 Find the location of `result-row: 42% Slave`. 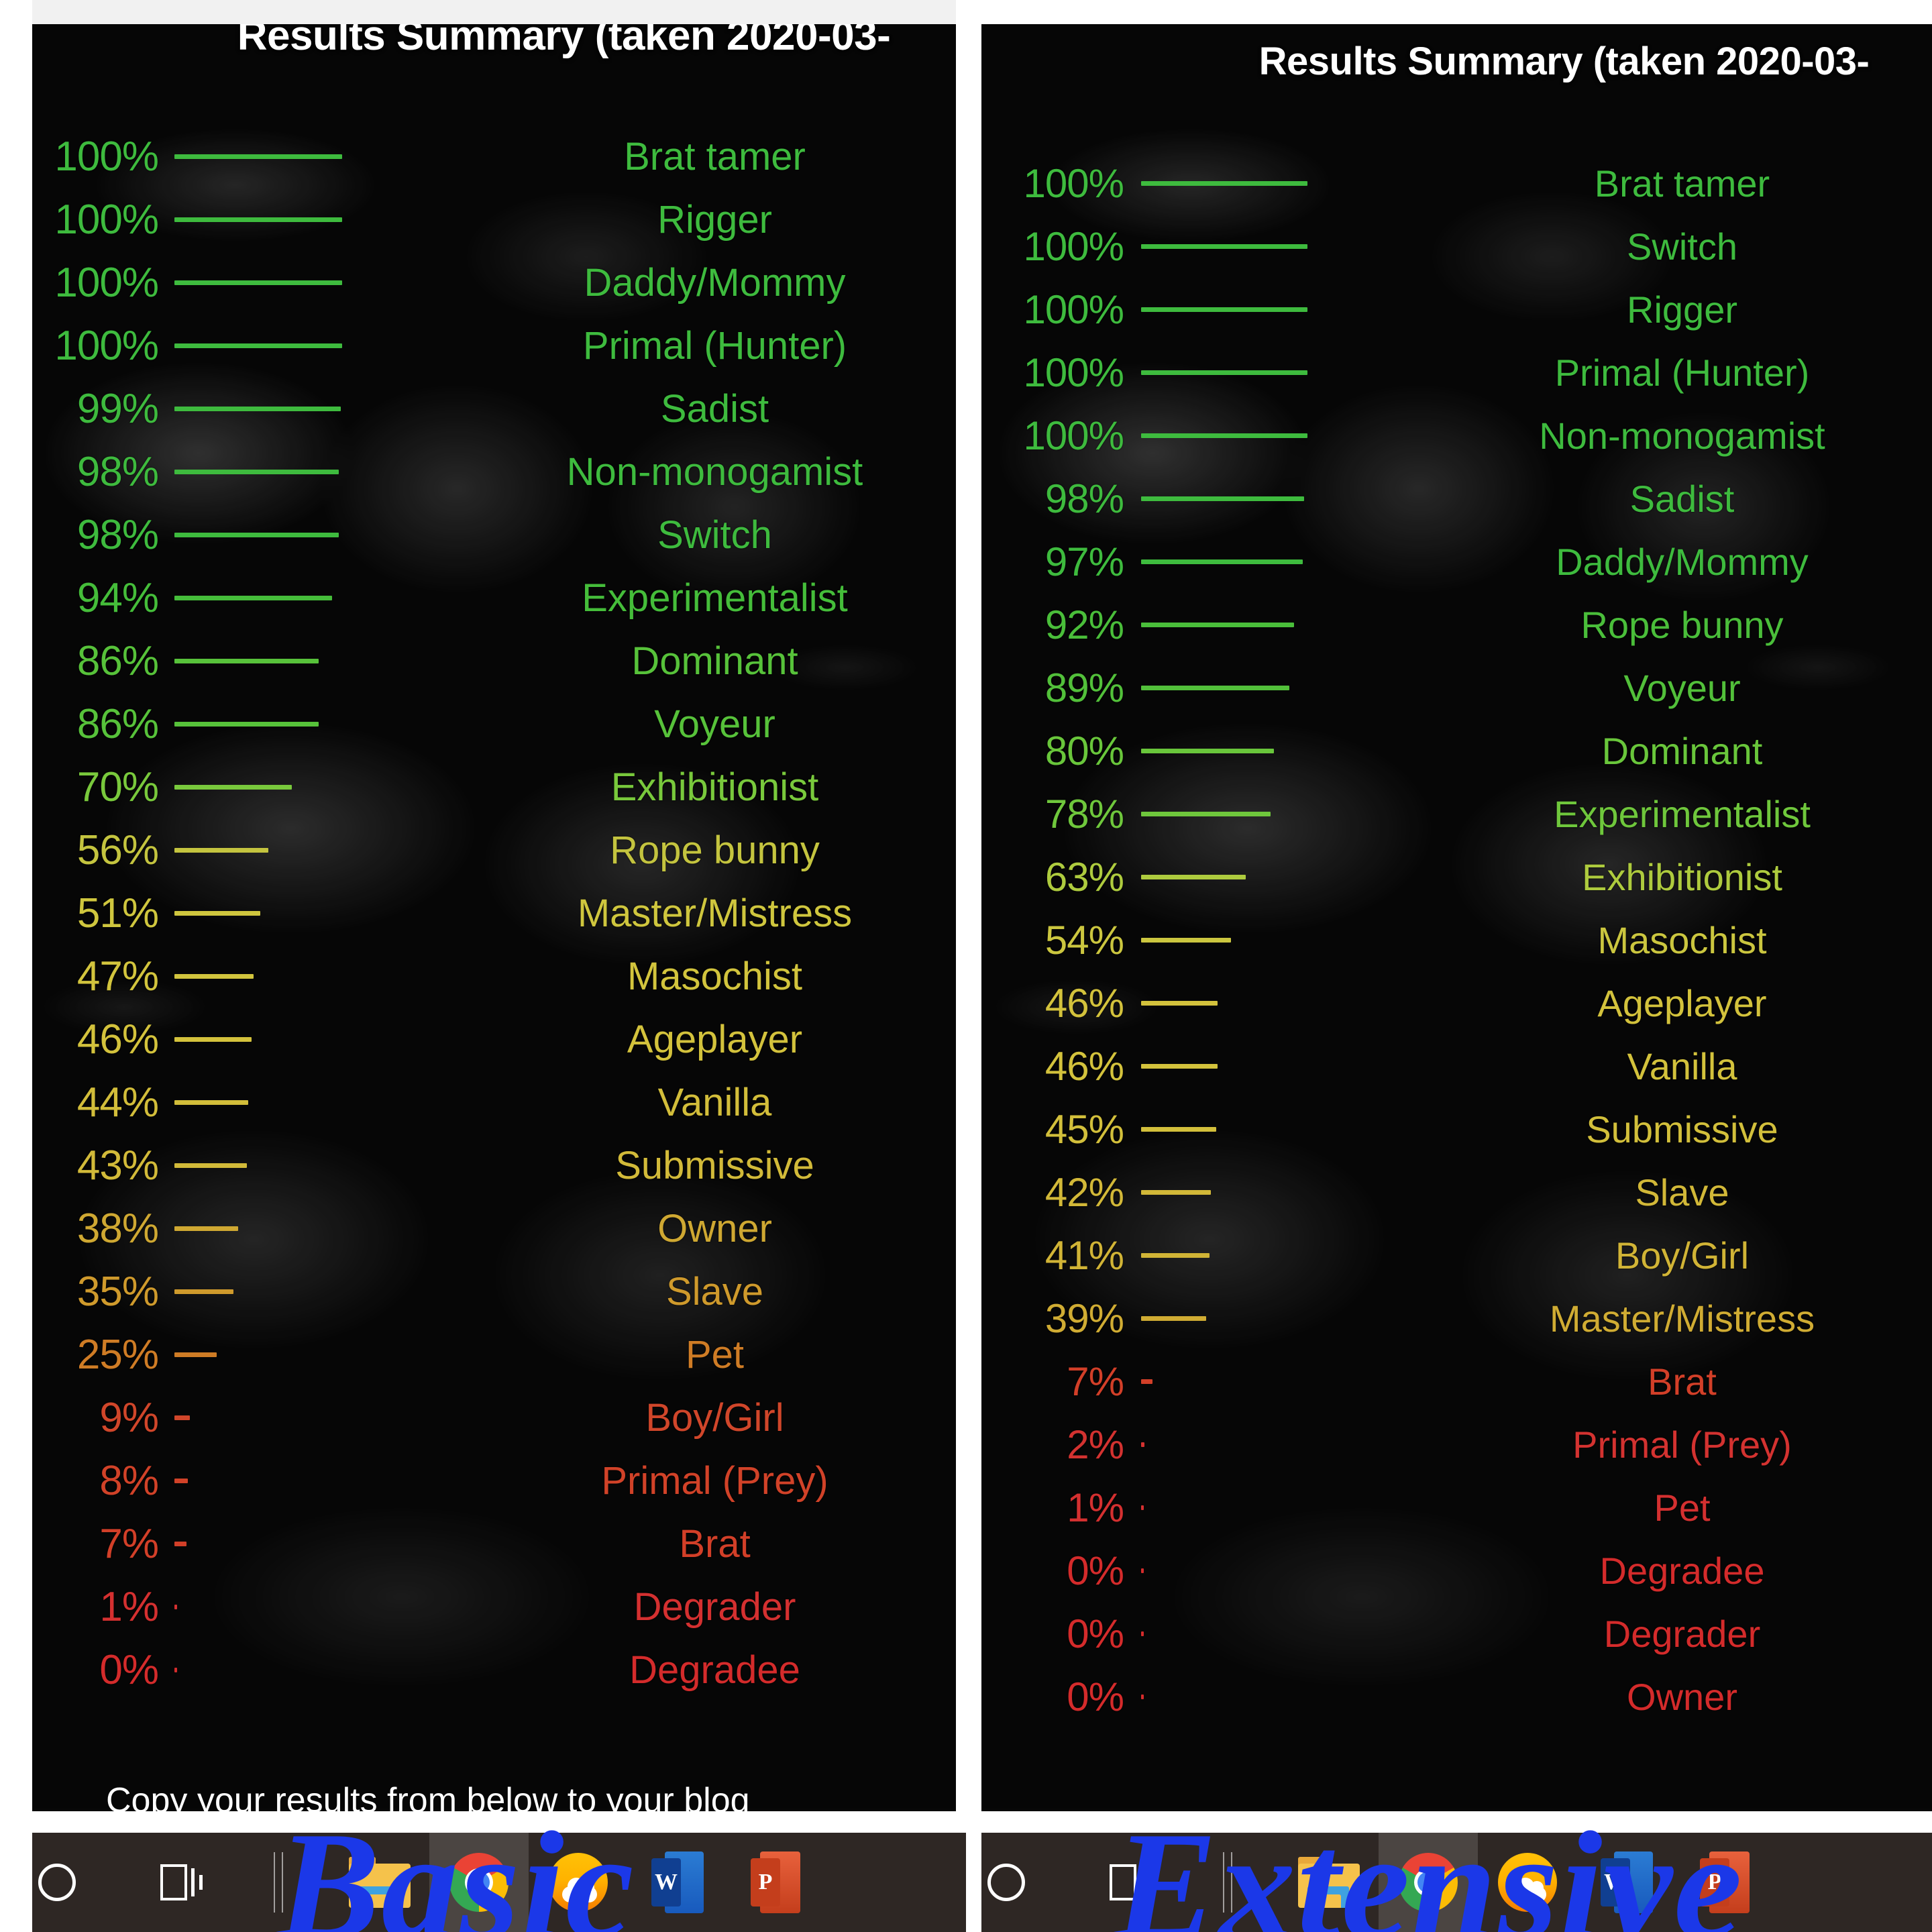

result-row: 42% Slave is located at coordinates (1469, 1192).